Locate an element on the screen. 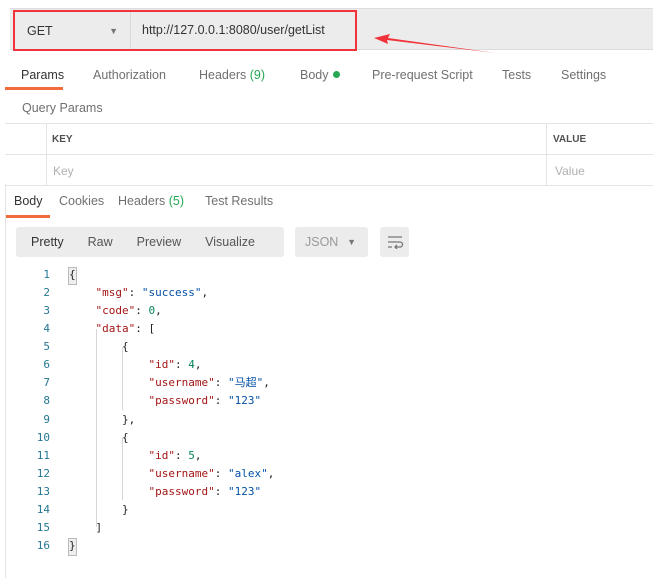 This screenshot has width=653, height=578. line-number: 7 is located at coordinates (46, 383).